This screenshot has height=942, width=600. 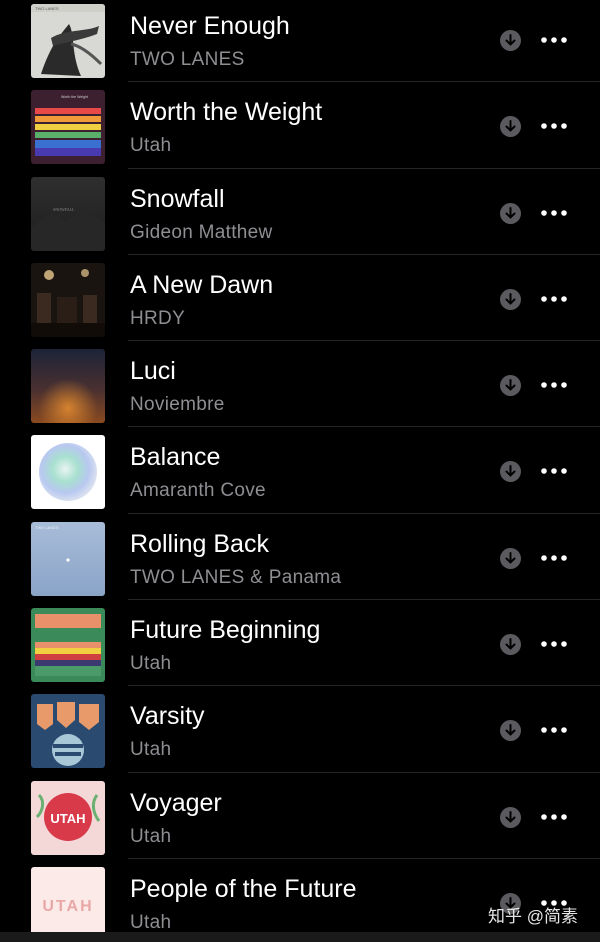 I want to click on album-art: SNOWFALL, so click(x=68, y=213).